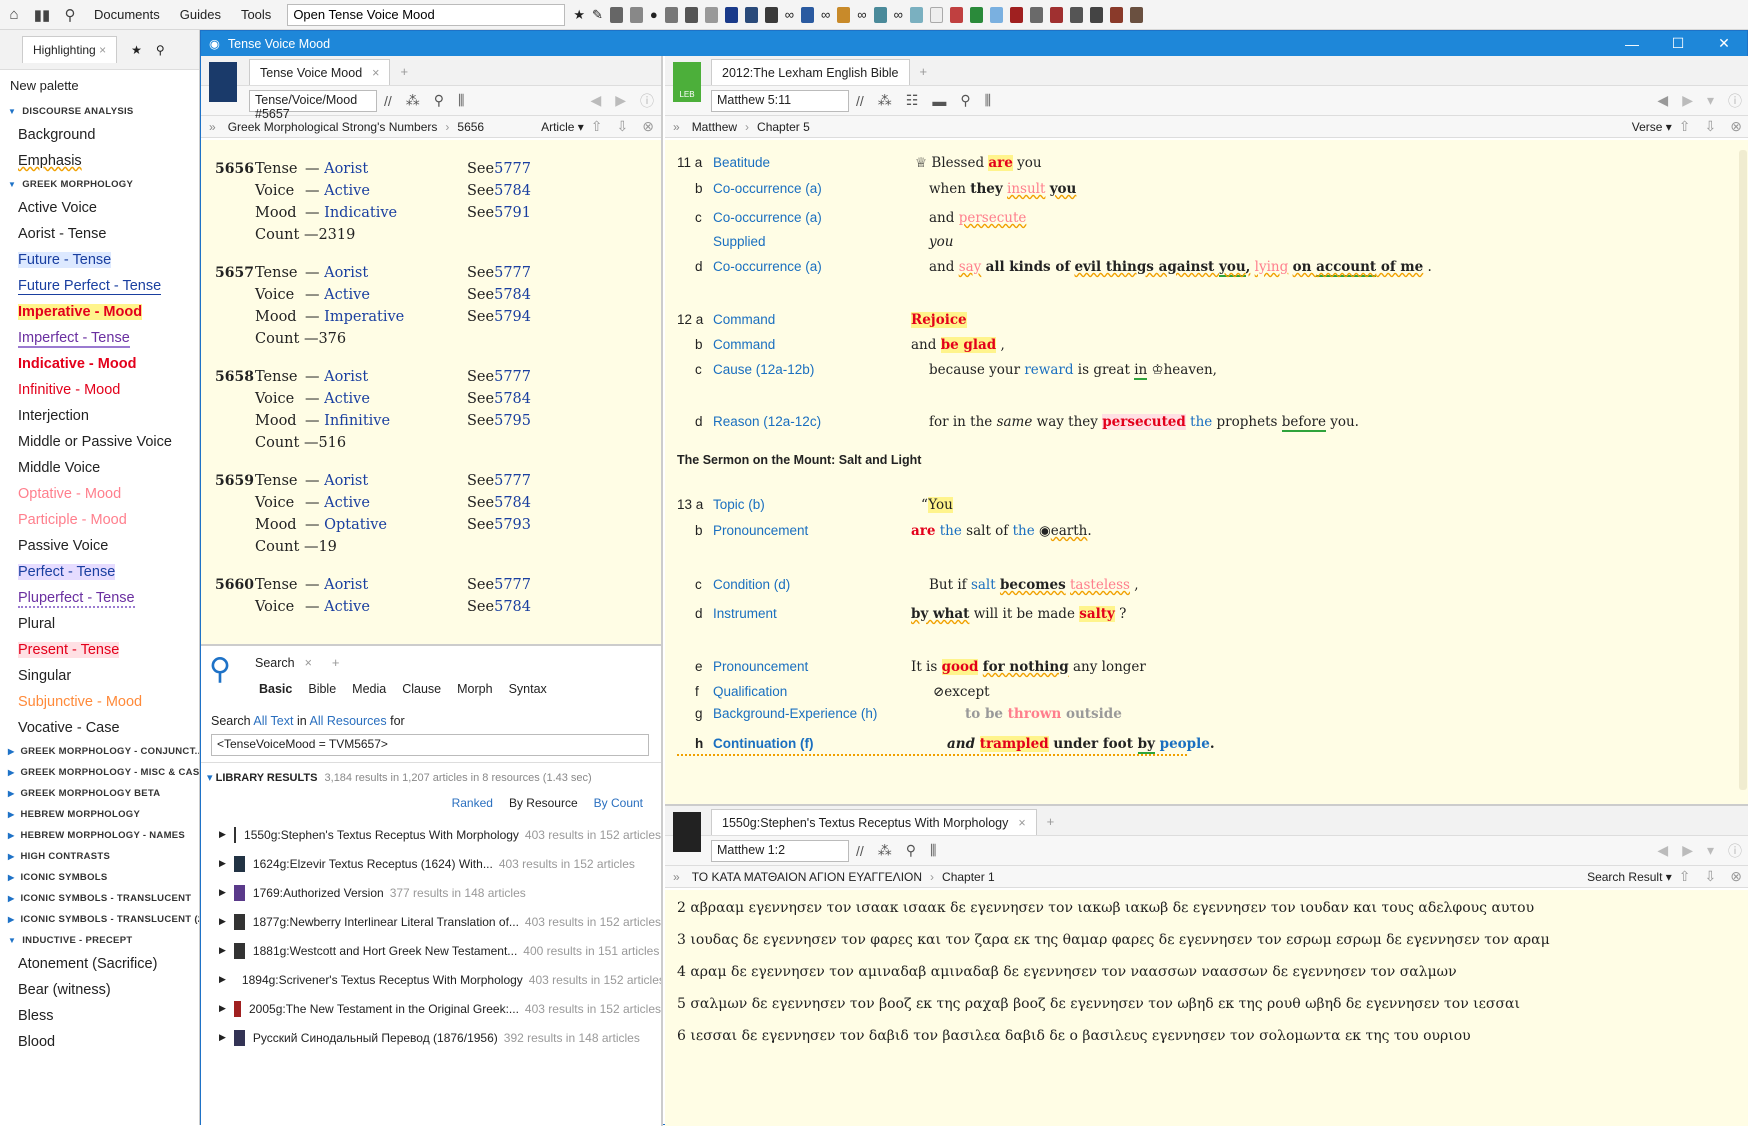 This screenshot has width=1748, height=1126. What do you see at coordinates (348, 721) in the screenshot?
I see `all-resources-link: All Resources` at bounding box center [348, 721].